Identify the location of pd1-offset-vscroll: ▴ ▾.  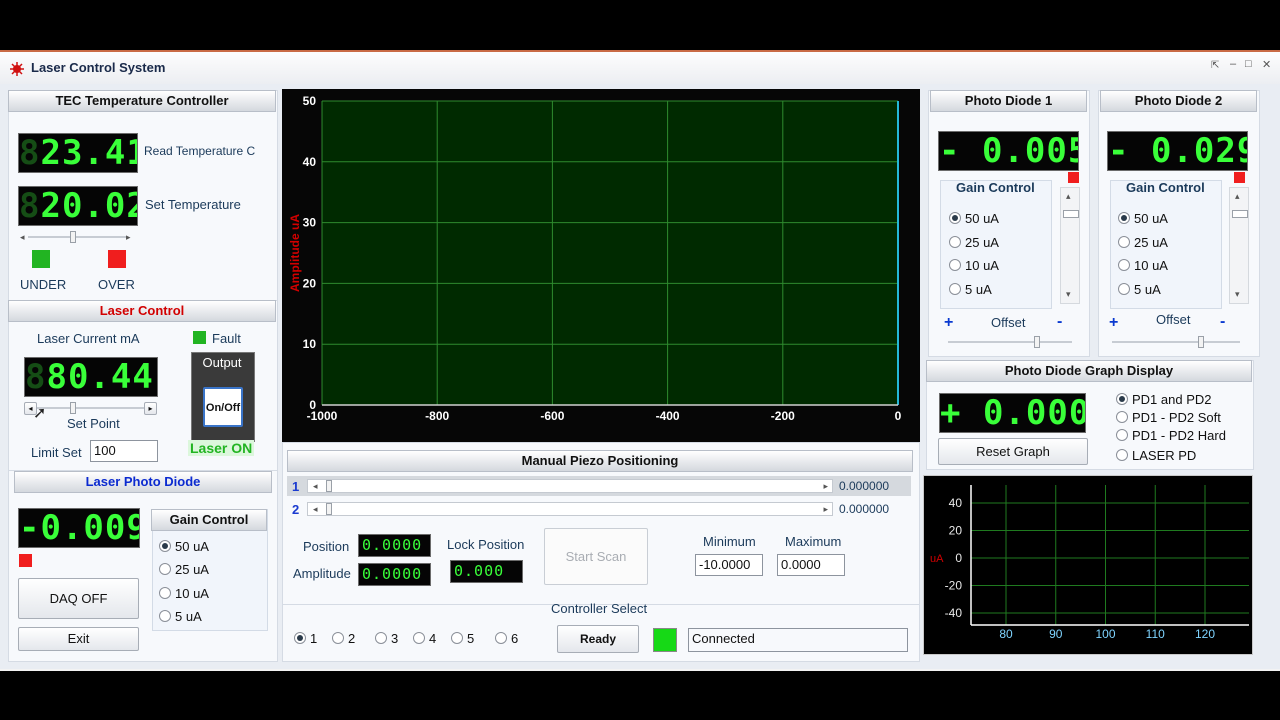
(1070, 245).